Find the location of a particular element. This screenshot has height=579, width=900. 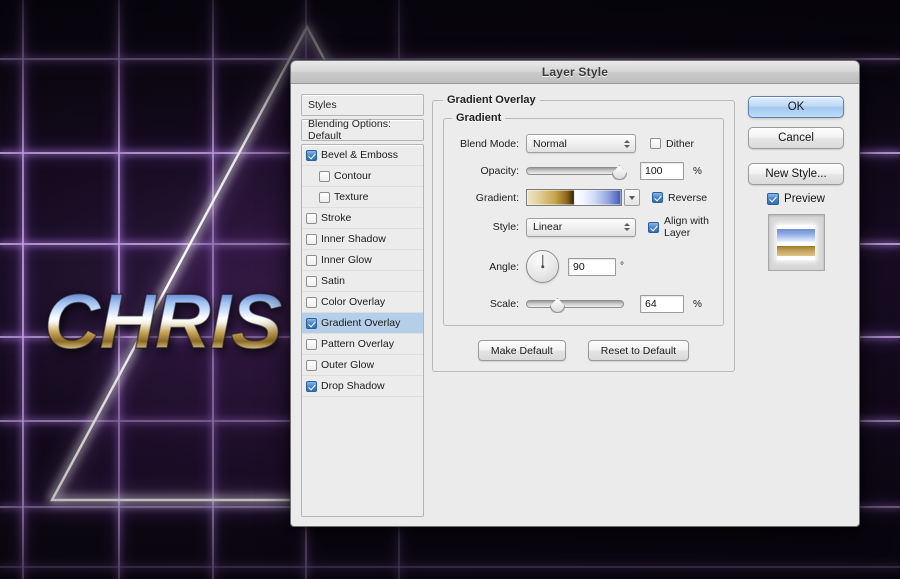

scale-unit: % is located at coordinates (697, 304).